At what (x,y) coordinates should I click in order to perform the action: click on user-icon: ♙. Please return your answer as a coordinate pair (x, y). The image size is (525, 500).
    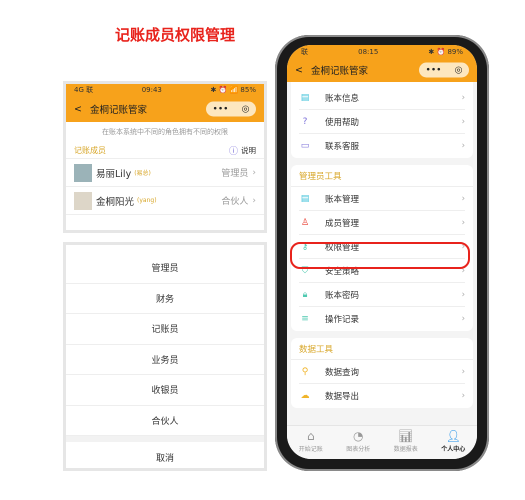
    Looking at the image, I should click on (305, 222).